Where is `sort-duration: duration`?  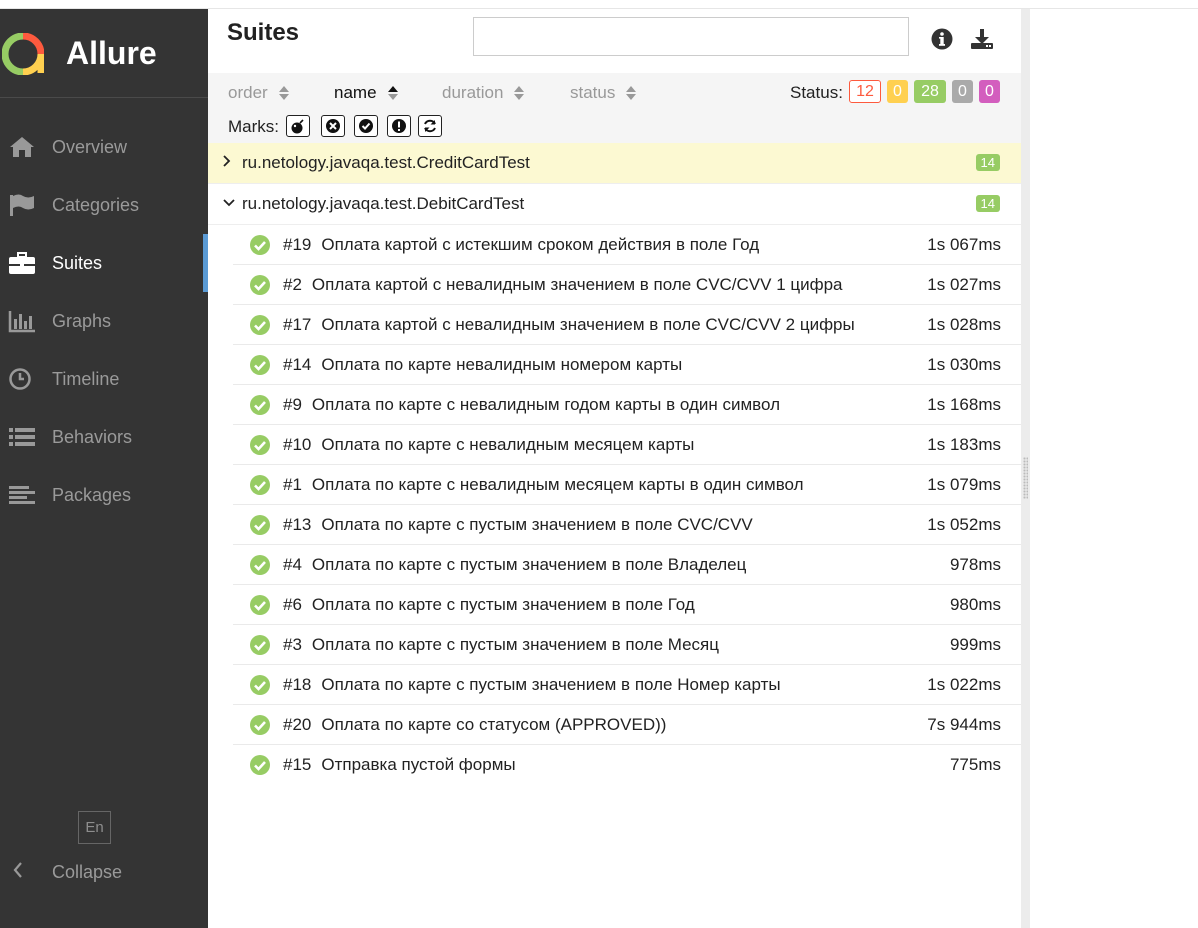 sort-duration: duration is located at coordinates (483, 93).